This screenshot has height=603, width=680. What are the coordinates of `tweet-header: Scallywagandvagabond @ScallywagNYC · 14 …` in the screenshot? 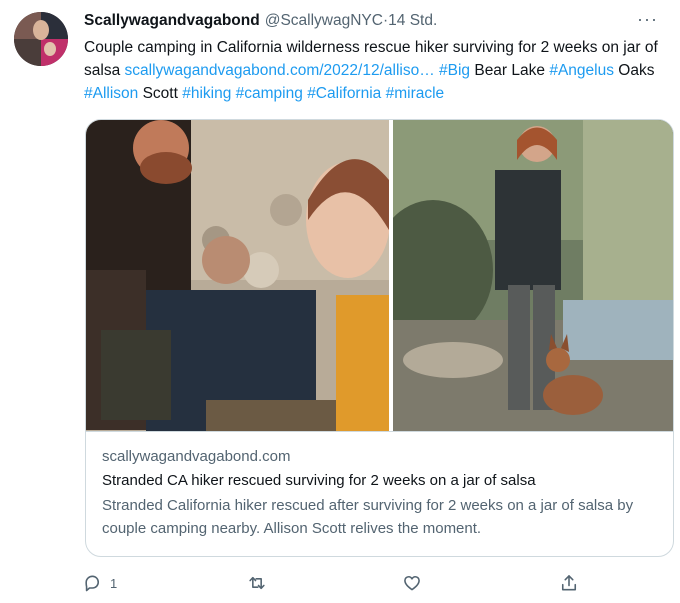 It's located at (260, 21).